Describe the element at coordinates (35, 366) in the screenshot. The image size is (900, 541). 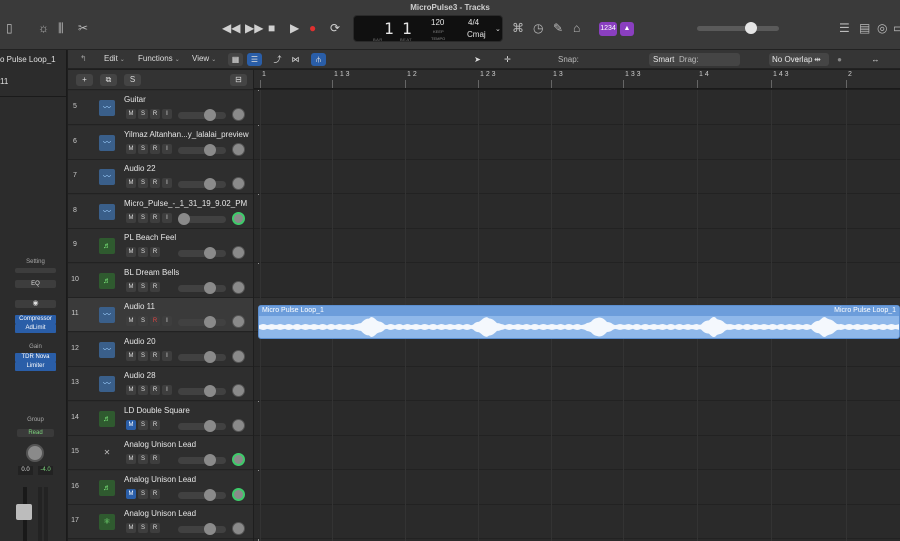
I see `plugin-slot-limiter: Limiter` at that location.